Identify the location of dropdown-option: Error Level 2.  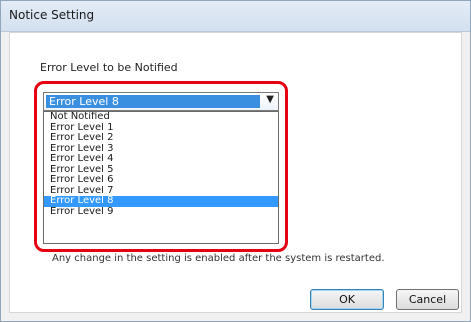
(161, 138).